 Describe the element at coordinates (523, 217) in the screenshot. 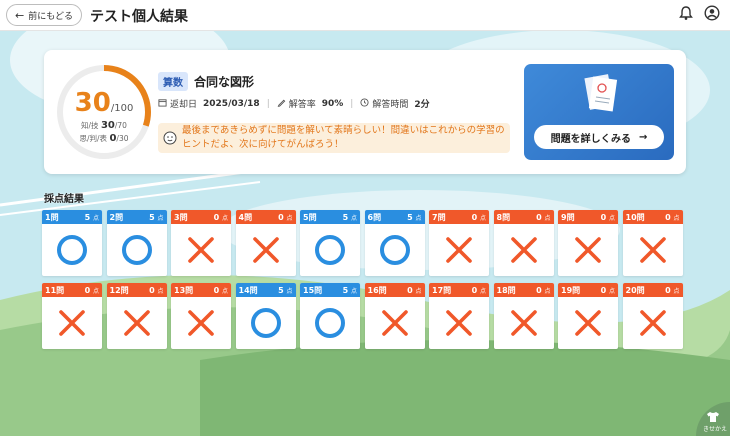

I see `question-tile-header: 8問 0 点` at that location.